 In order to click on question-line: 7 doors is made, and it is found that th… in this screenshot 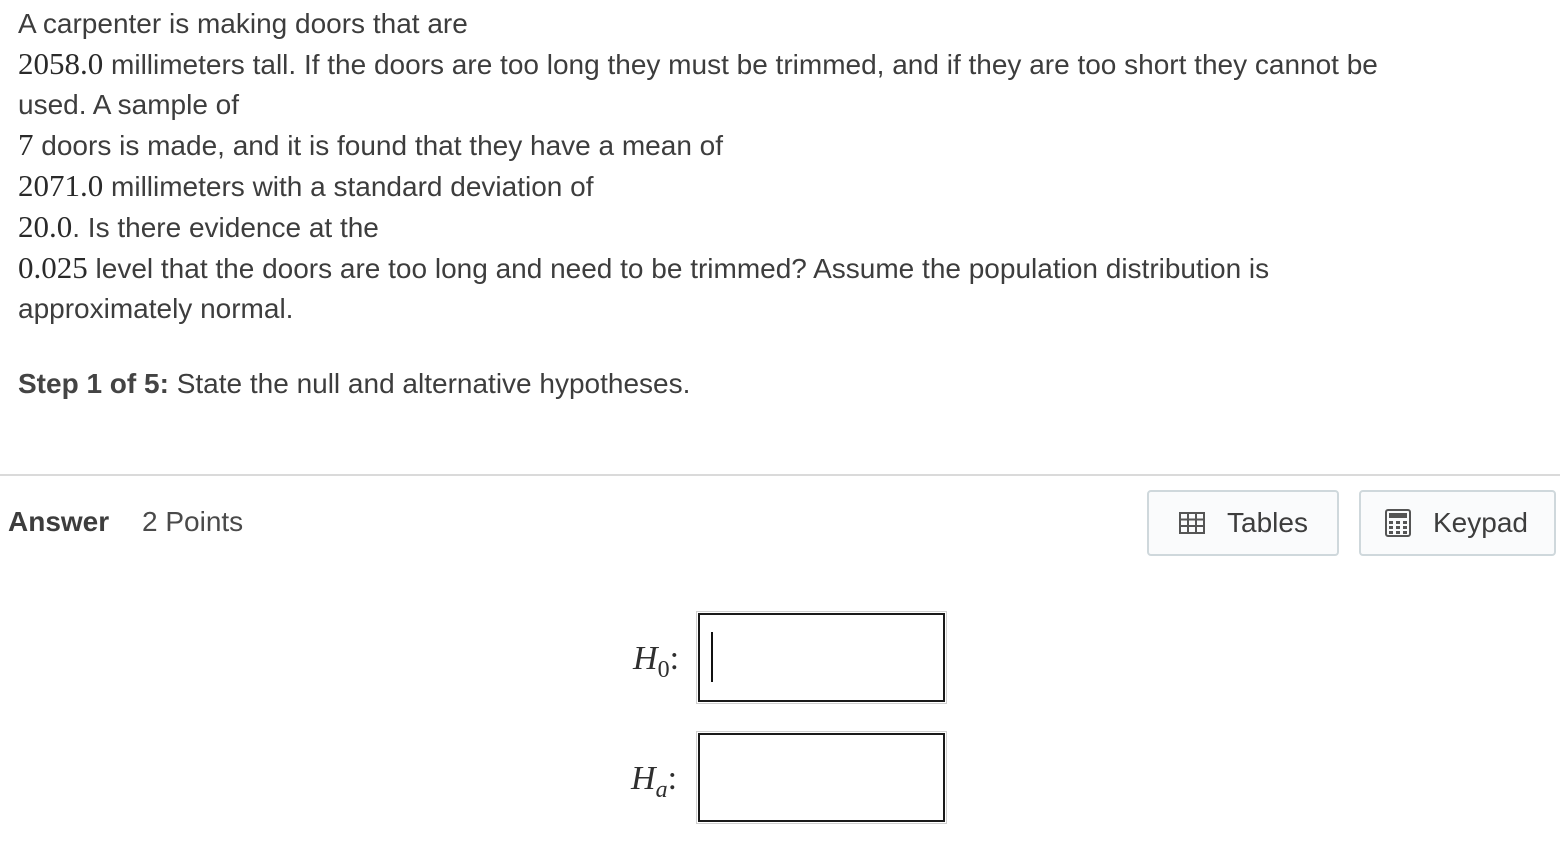, I will do `click(768, 145)`.